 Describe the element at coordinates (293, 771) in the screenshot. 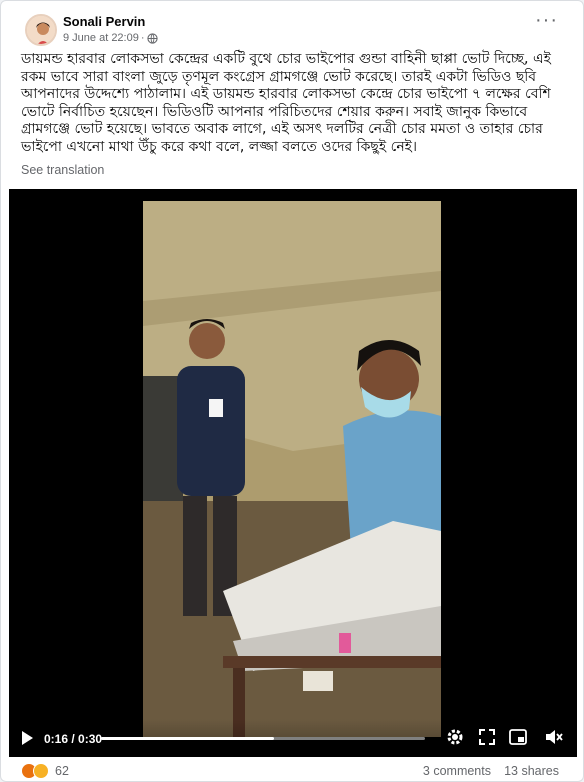

I see `post-footer: 62 3 comments 13 shares` at that location.